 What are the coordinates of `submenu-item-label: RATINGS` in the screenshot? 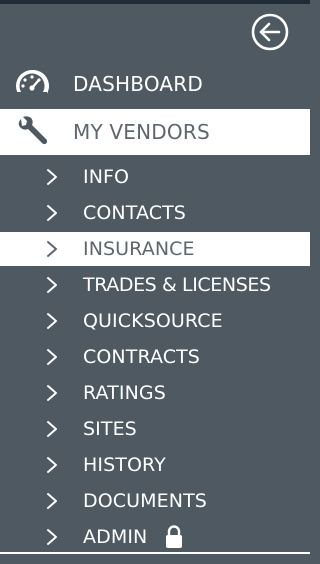 It's located at (124, 393).